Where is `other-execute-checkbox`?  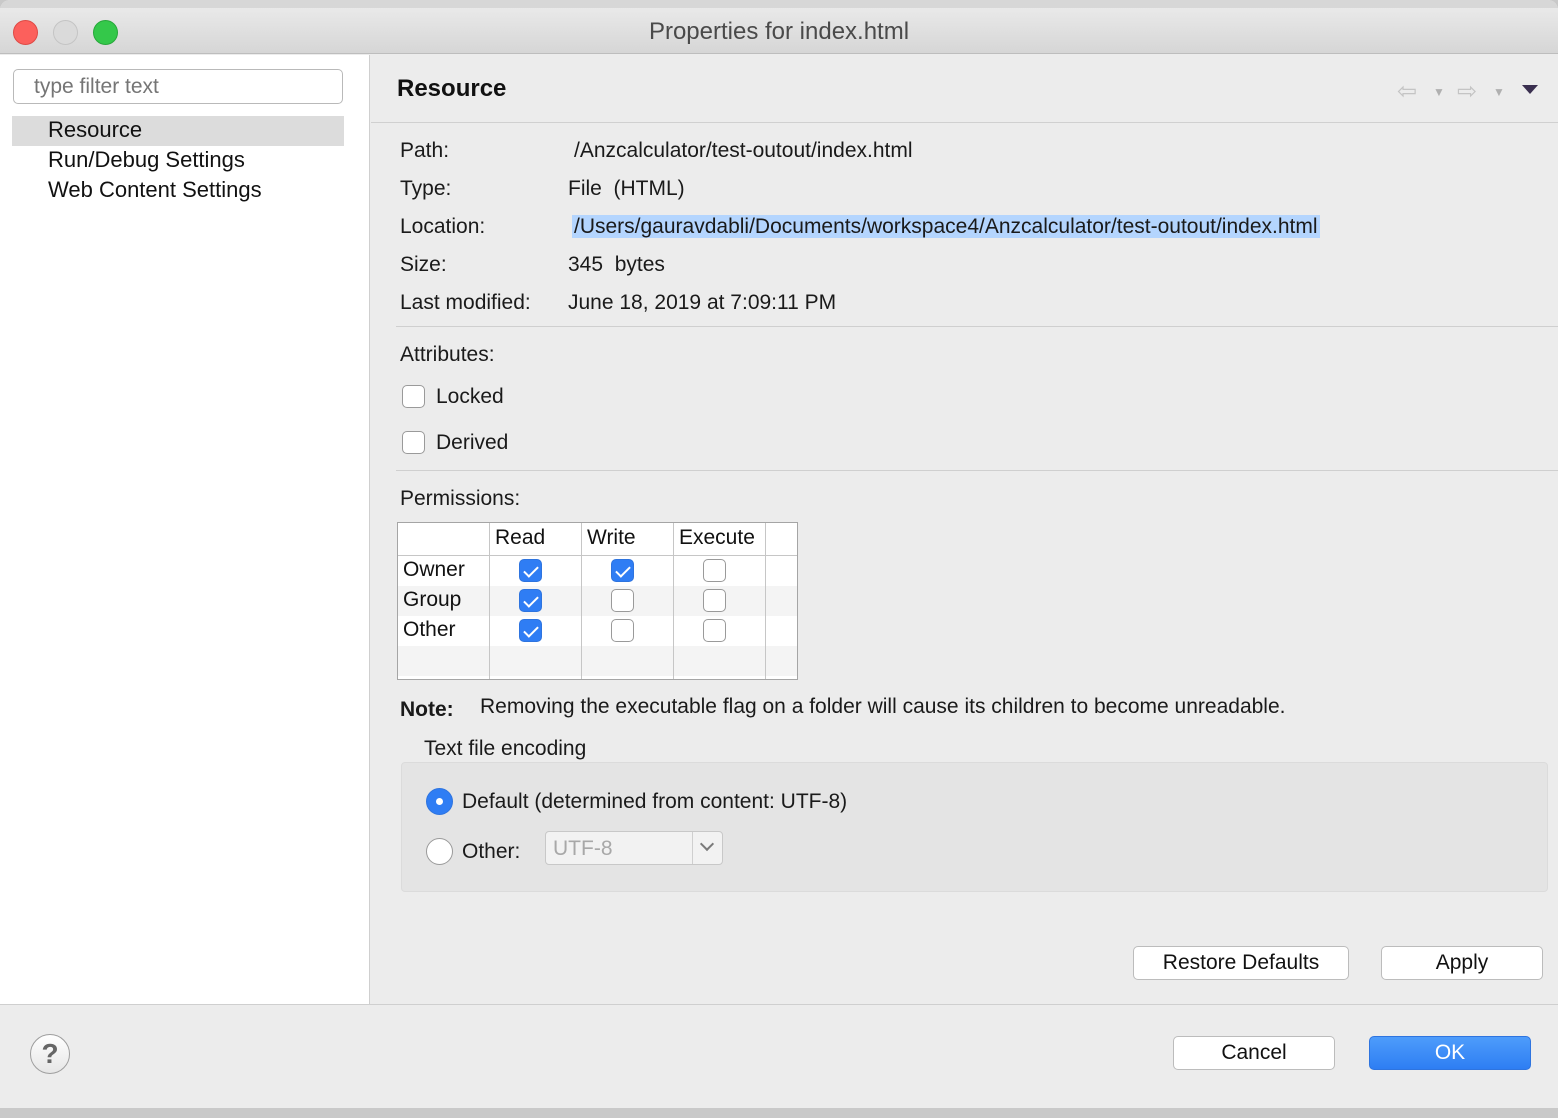
other-execute-checkbox is located at coordinates (714, 630).